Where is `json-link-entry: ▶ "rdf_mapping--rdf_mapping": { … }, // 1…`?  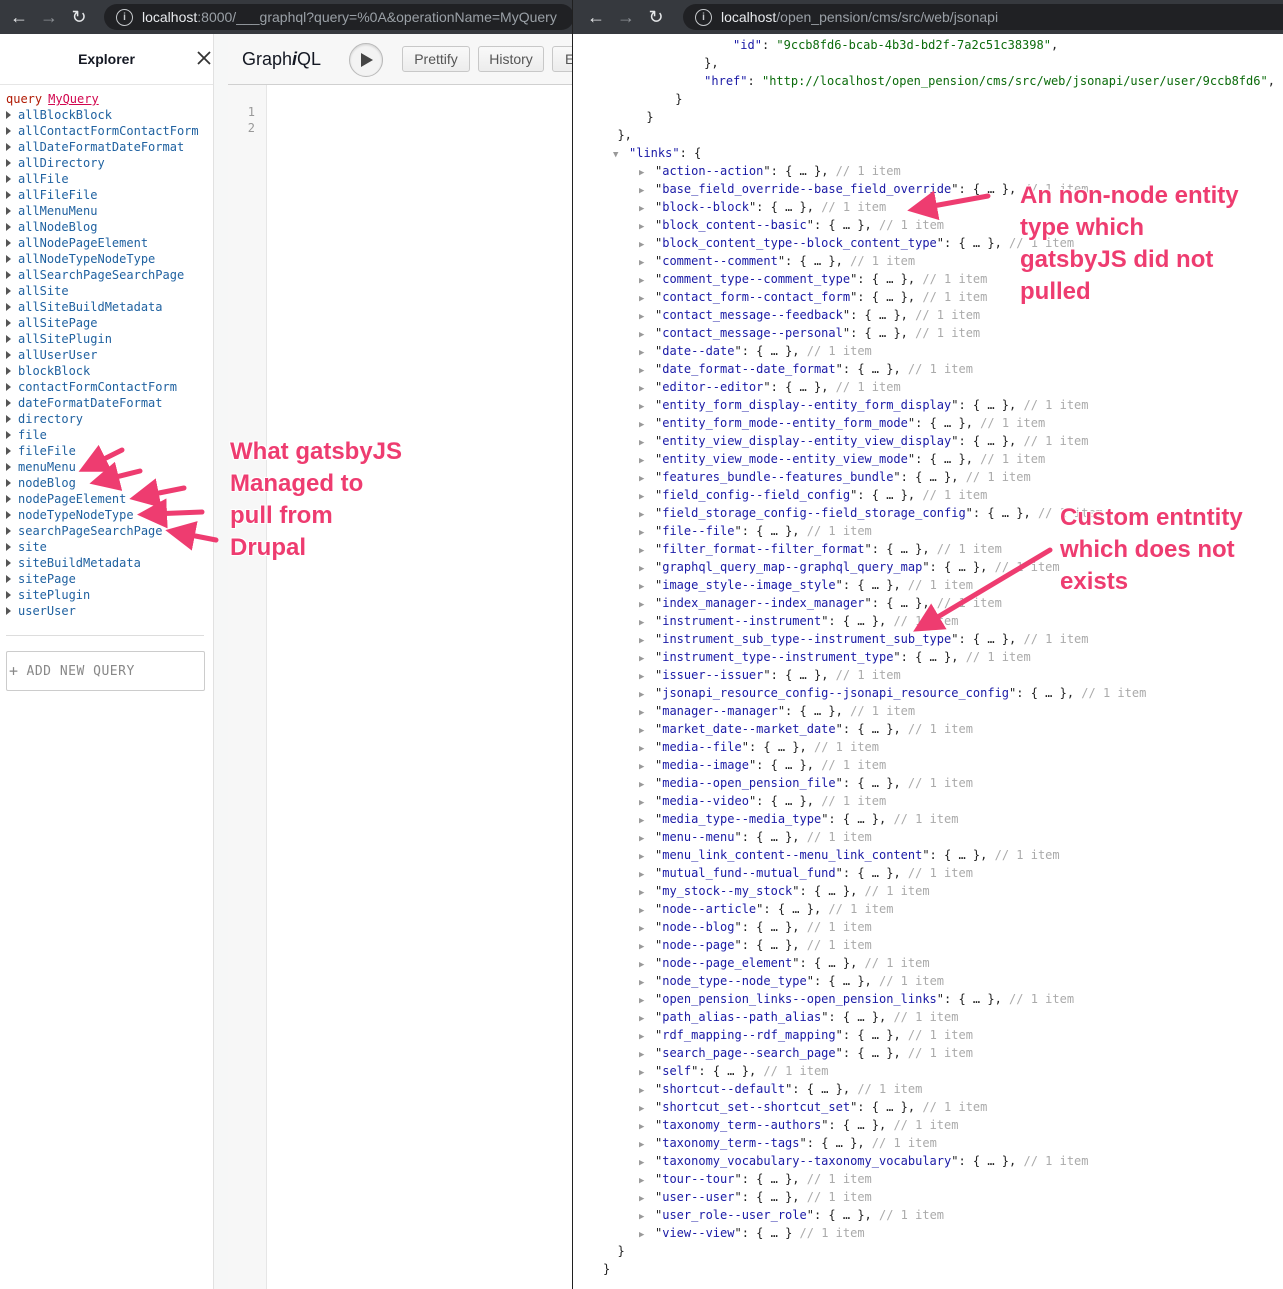 json-link-entry: ▶ "rdf_mapping--rdf_mapping": { … }, // 1… is located at coordinates (806, 1036).